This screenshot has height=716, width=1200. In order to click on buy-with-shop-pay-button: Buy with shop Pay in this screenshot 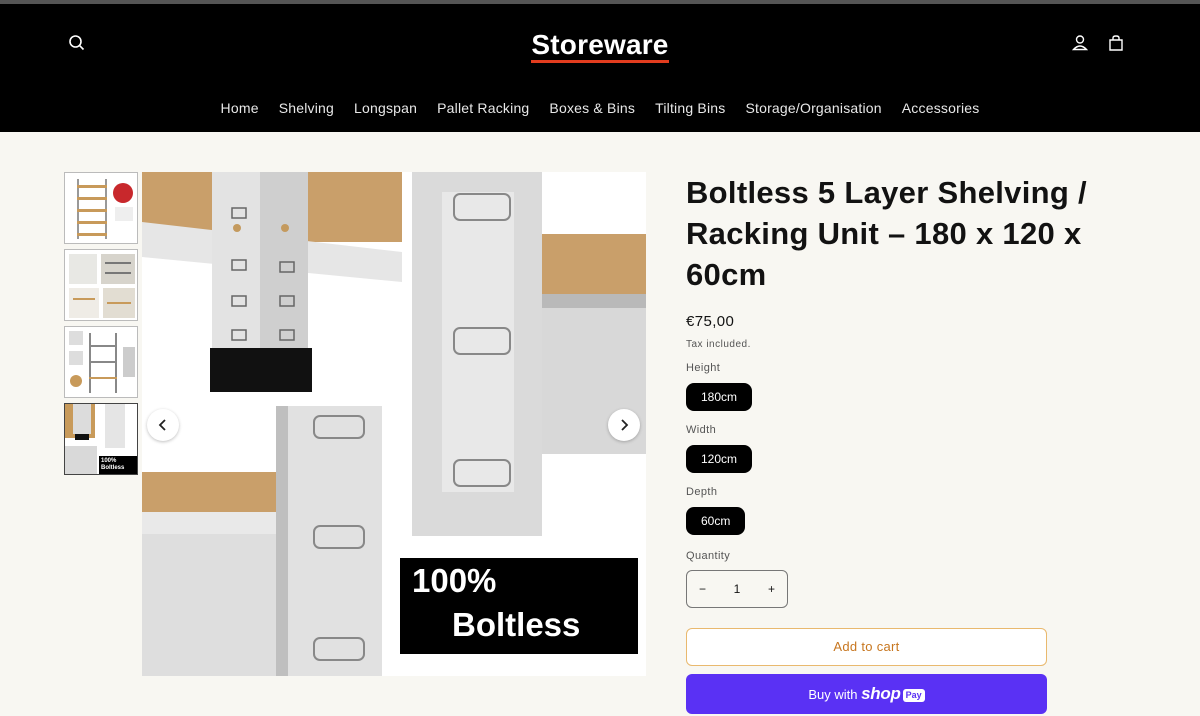, I will do `click(866, 694)`.